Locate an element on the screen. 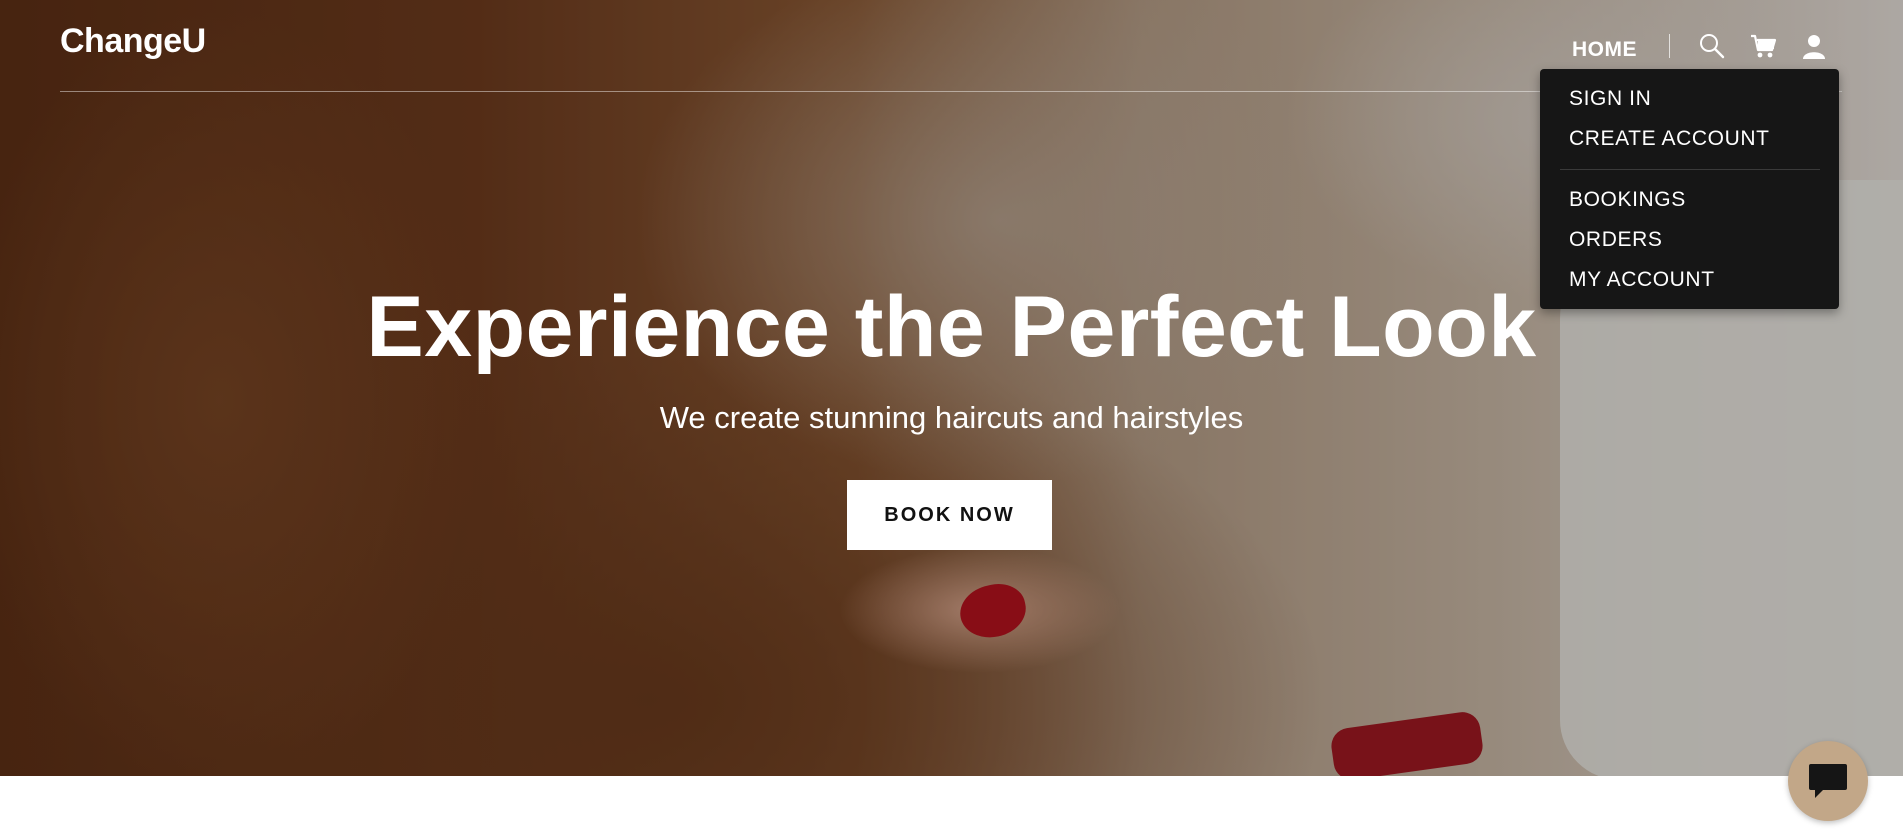  chat-icon is located at coordinates (1828, 781).